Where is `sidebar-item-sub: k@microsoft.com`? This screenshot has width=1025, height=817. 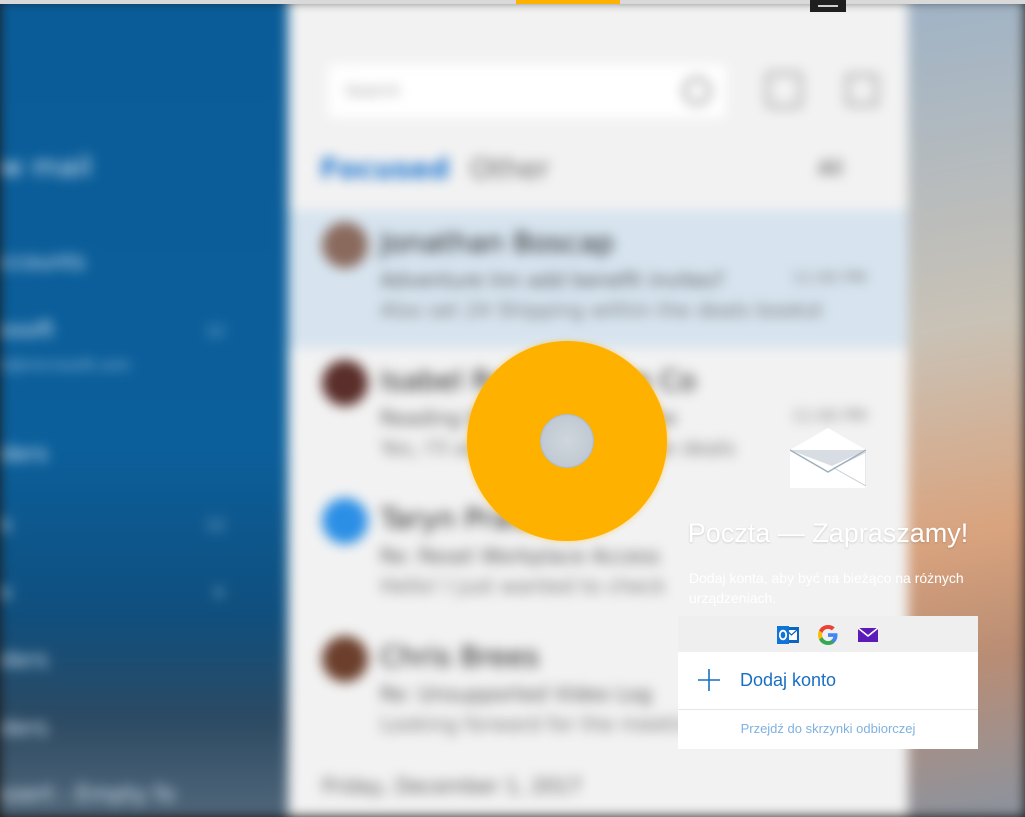 sidebar-item-sub: k@microsoft.com is located at coordinates (65, 365).